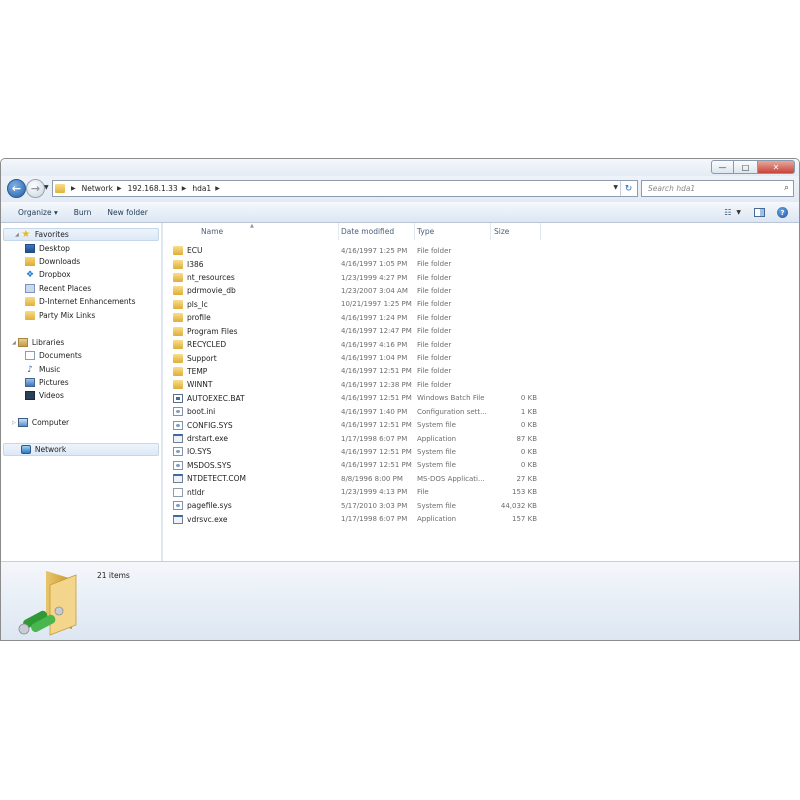  What do you see at coordinates (104, 369) in the screenshot?
I see `sidebar-item-music: ♪ Music` at bounding box center [104, 369].